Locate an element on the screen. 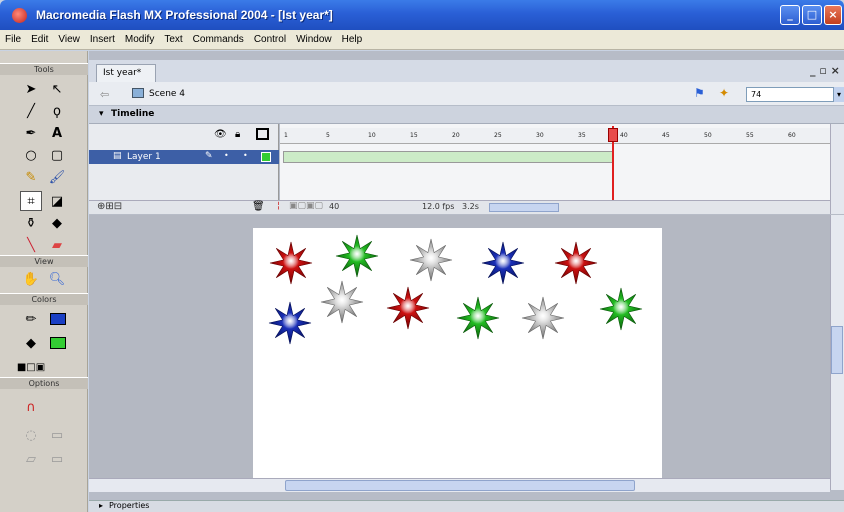 This screenshot has width=844, height=512. maximize-button: □ is located at coordinates (812, 15).